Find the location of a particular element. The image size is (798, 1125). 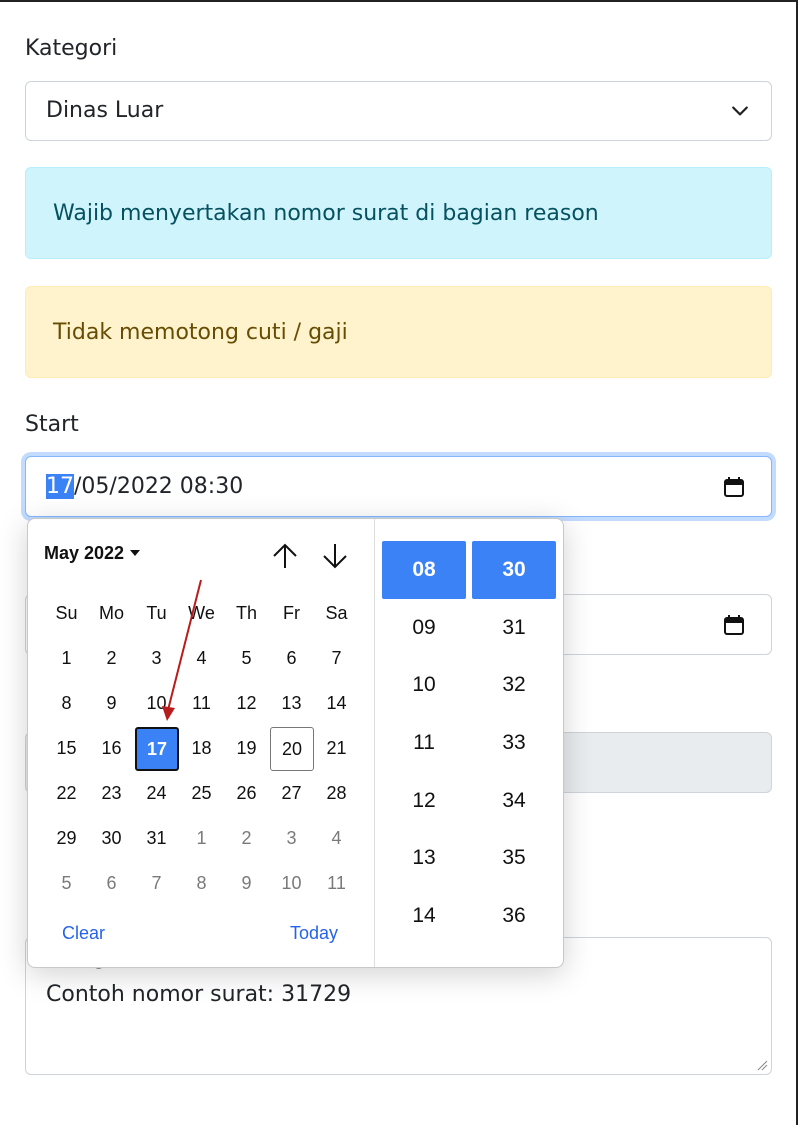

calendar-day-today: 20 is located at coordinates (291, 748).